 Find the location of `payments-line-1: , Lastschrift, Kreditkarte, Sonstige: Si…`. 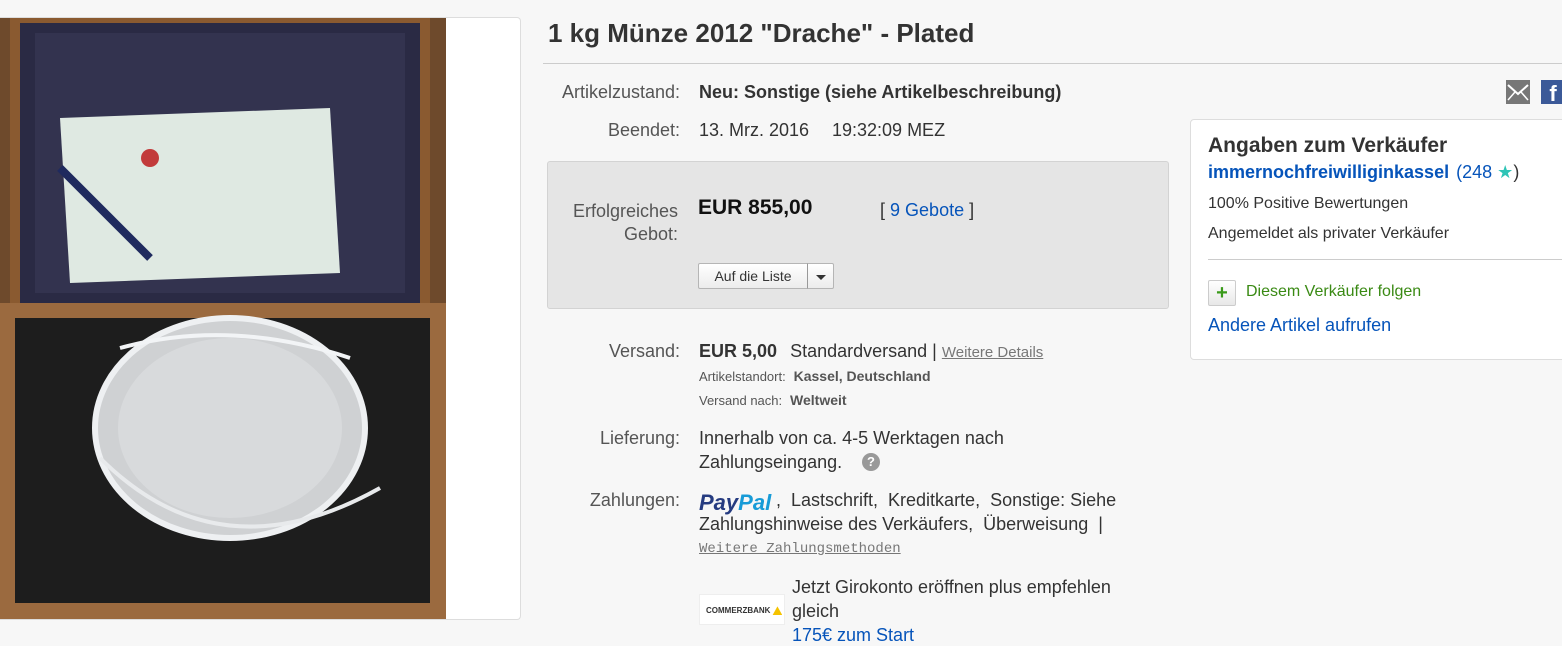

payments-line-1: , Lastschrift, Kreditkarte, Sonstige: Si… is located at coordinates (946, 500).